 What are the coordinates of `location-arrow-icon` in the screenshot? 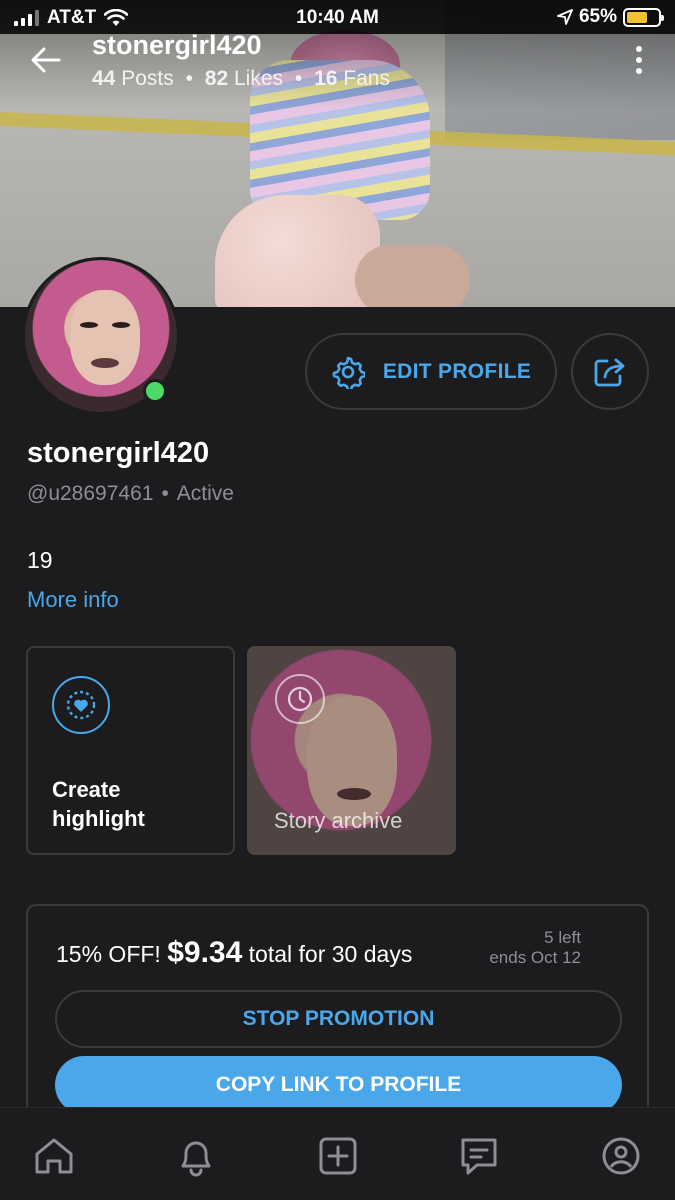 It's located at (565, 17).